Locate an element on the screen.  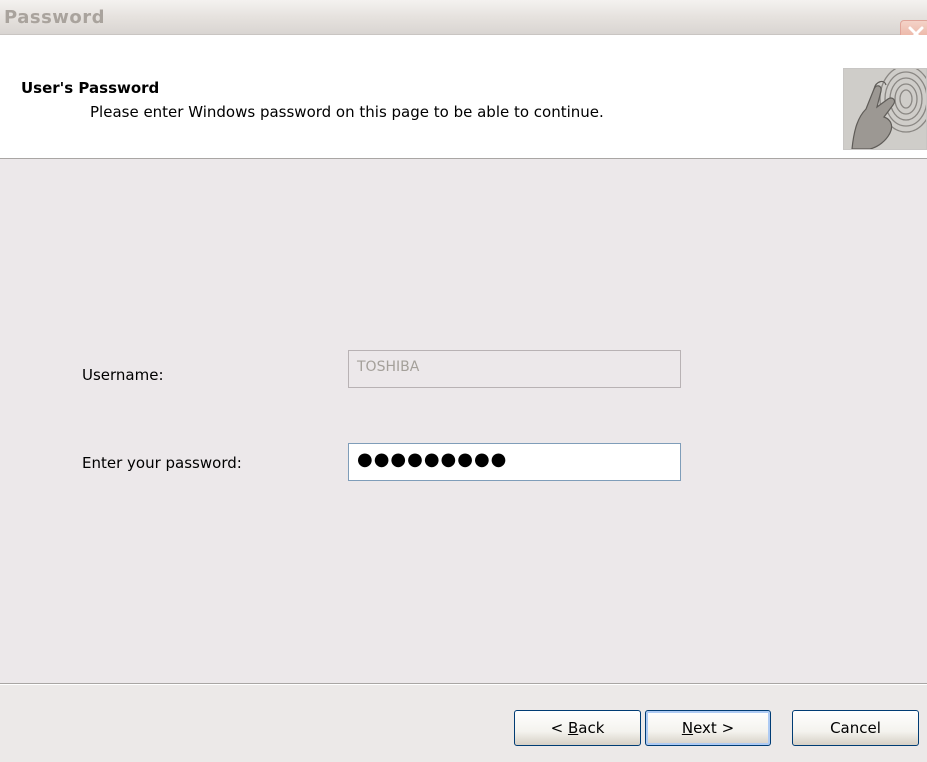
back-button-label: ack is located at coordinates (591, 728).